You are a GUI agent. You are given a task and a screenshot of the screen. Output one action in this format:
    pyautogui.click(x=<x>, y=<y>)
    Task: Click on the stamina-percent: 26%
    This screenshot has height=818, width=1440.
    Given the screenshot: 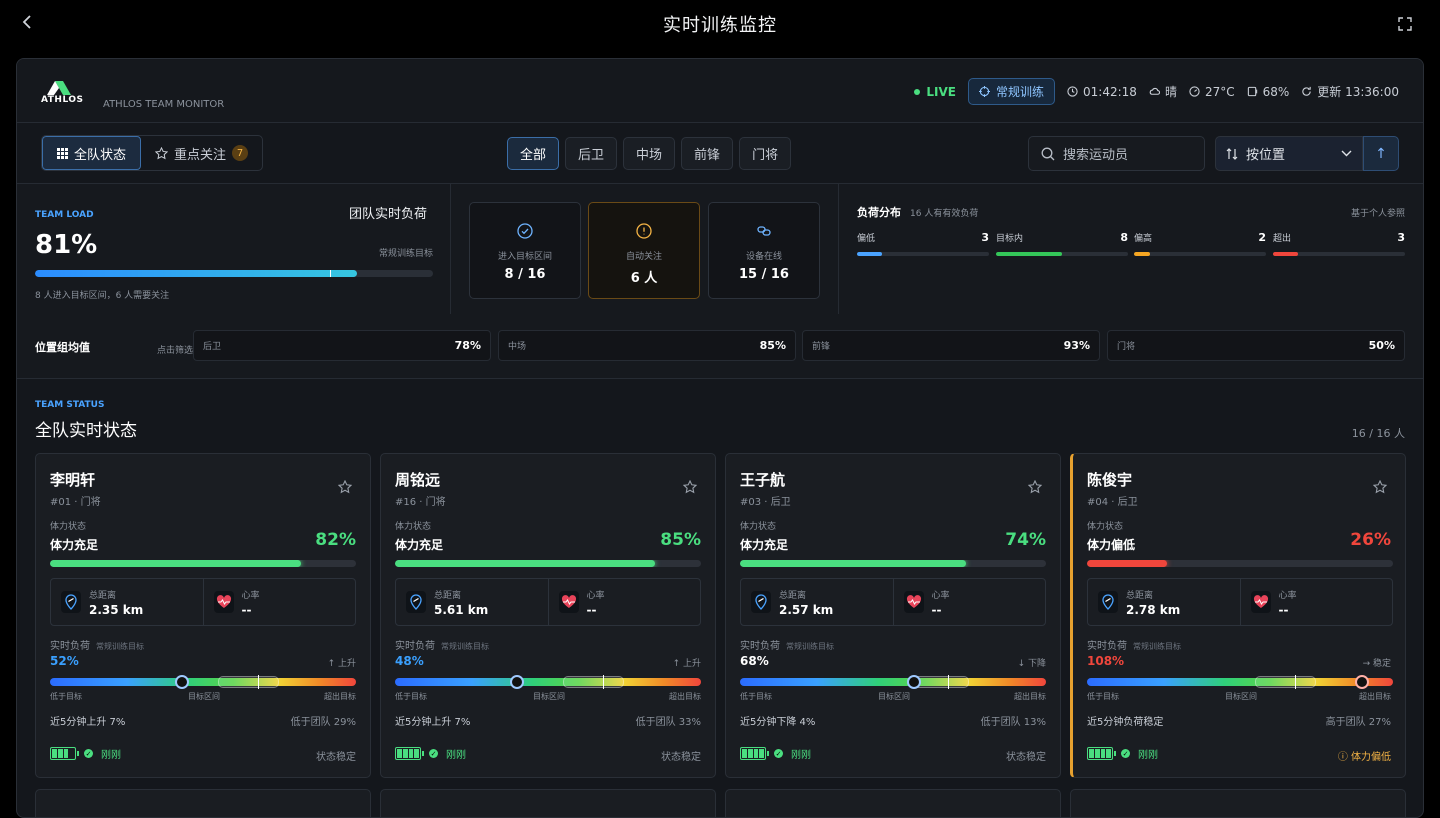 What is the action you would take?
    pyautogui.click(x=1370, y=540)
    